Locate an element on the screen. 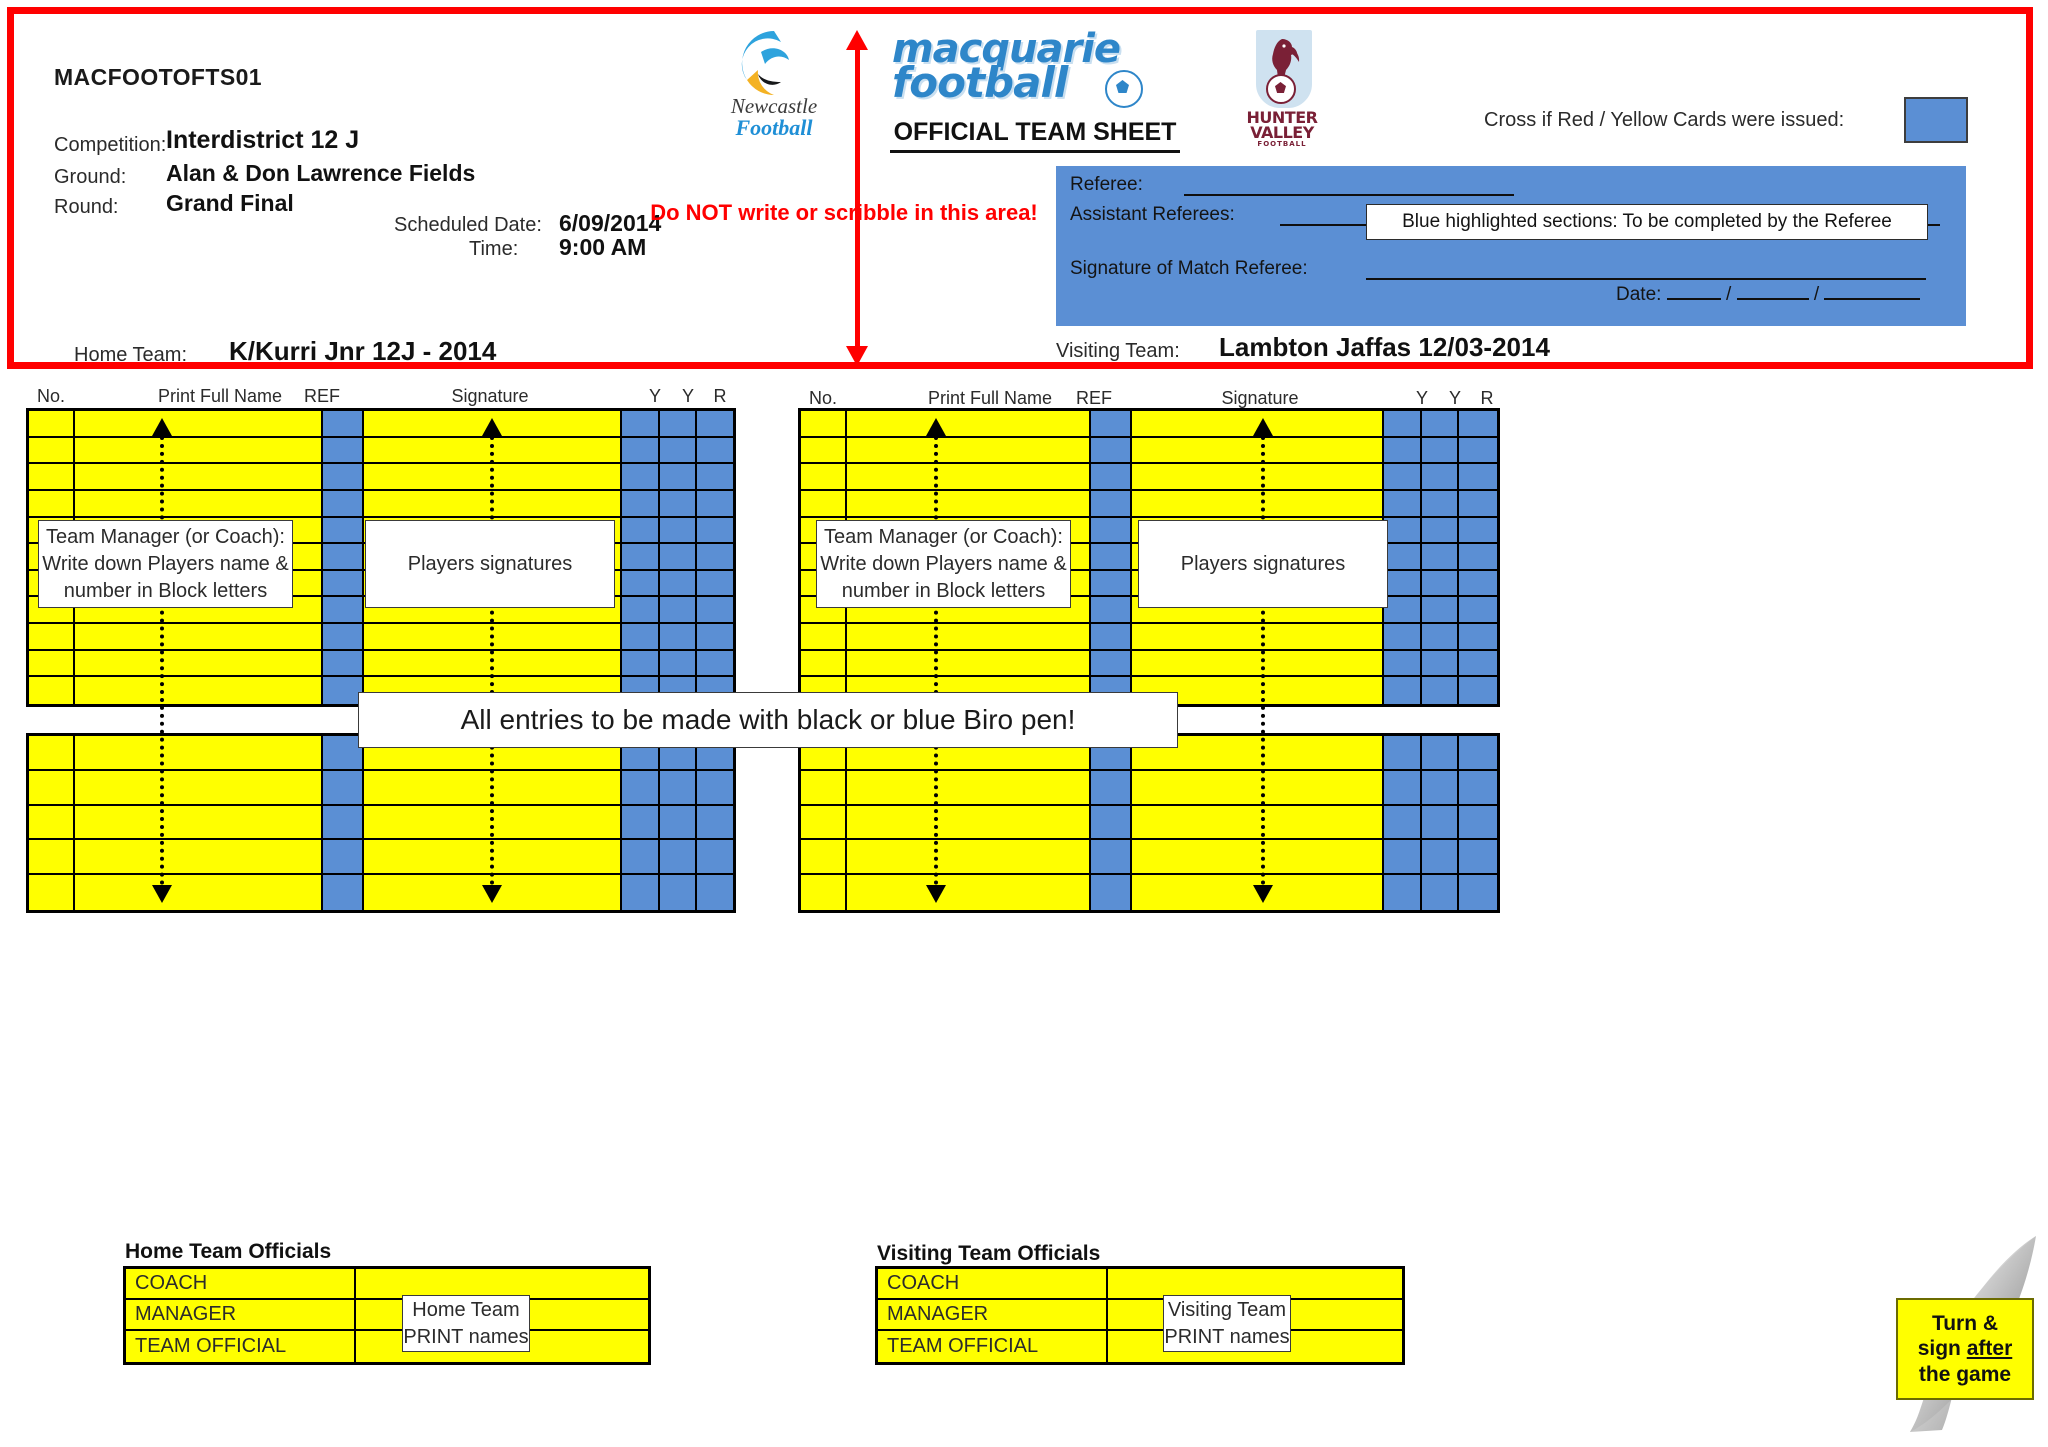 Image resolution: width=2048 pixels, height=1447 pixels. home-team-officials-table: COACH MANAGER TEAM OFFICIAL is located at coordinates (387, 1315).